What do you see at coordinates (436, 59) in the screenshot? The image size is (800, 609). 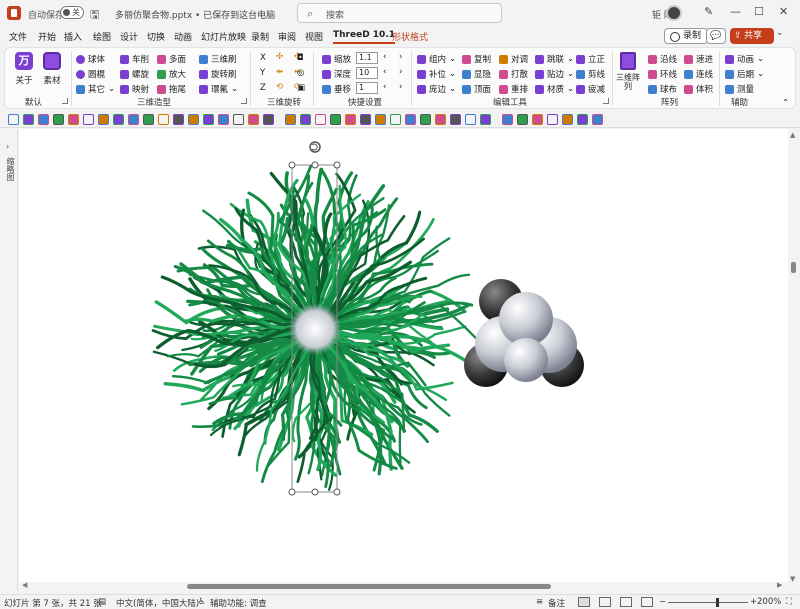 I see `group-inner-button: 组内 ⌄` at bounding box center [436, 59].